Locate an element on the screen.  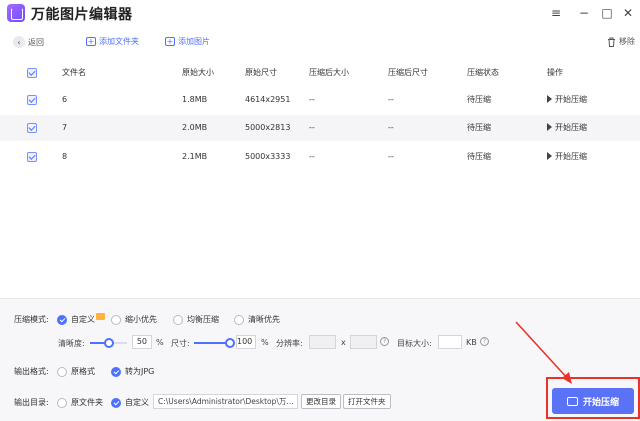
mode-label: 清晰优先 is located at coordinates (264, 319).